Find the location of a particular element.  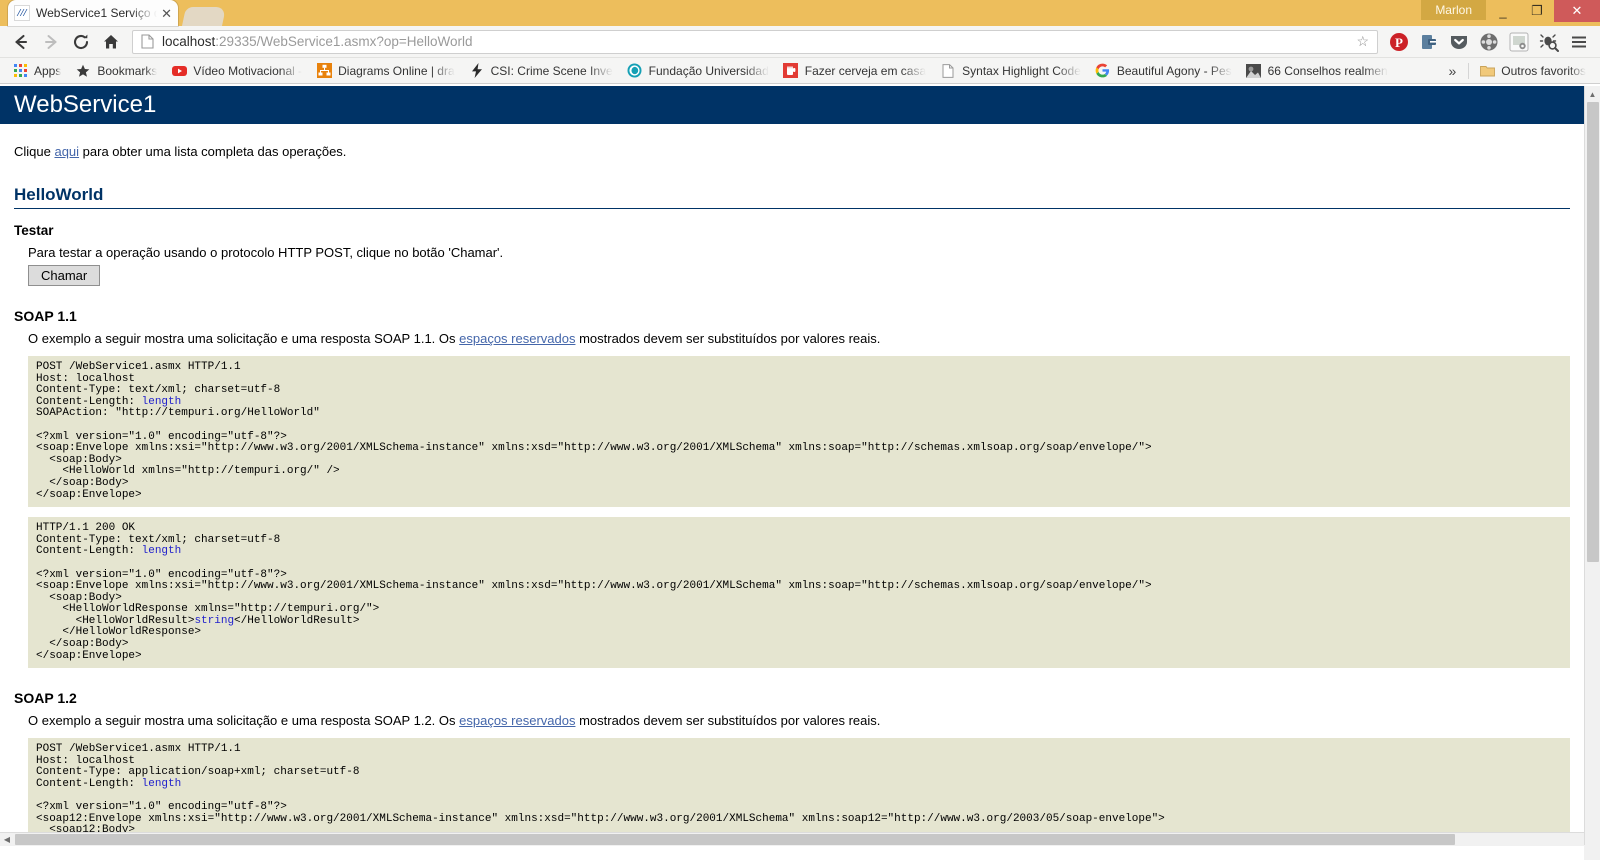

scroll-left-icon: ◀ is located at coordinates (7, 839).